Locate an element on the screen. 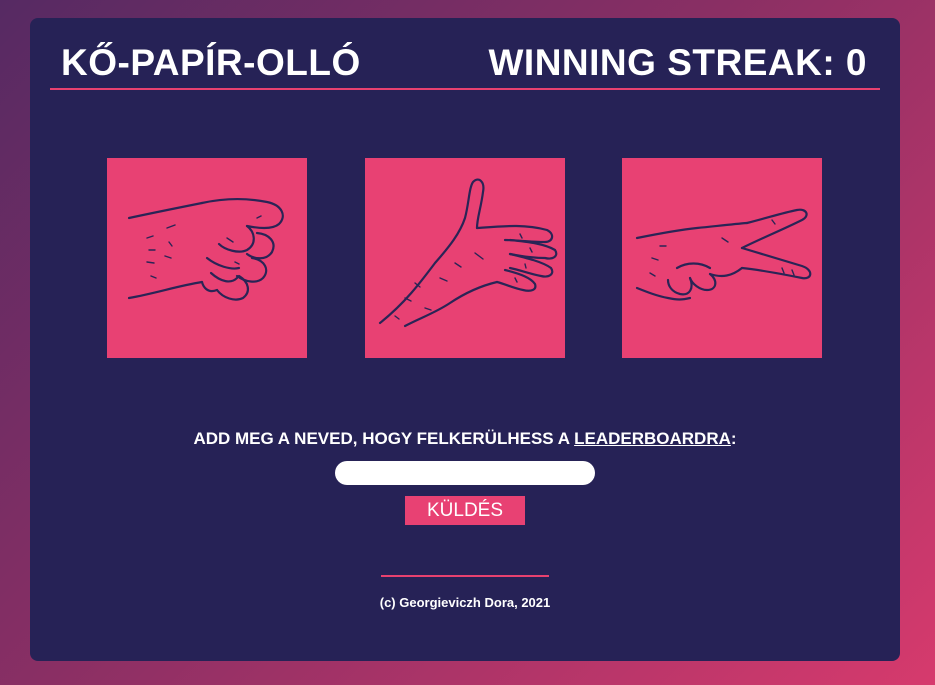 The width and height of the screenshot is (935, 685). winning-streak: WINNING STREAK: 0 is located at coordinates (677, 62).